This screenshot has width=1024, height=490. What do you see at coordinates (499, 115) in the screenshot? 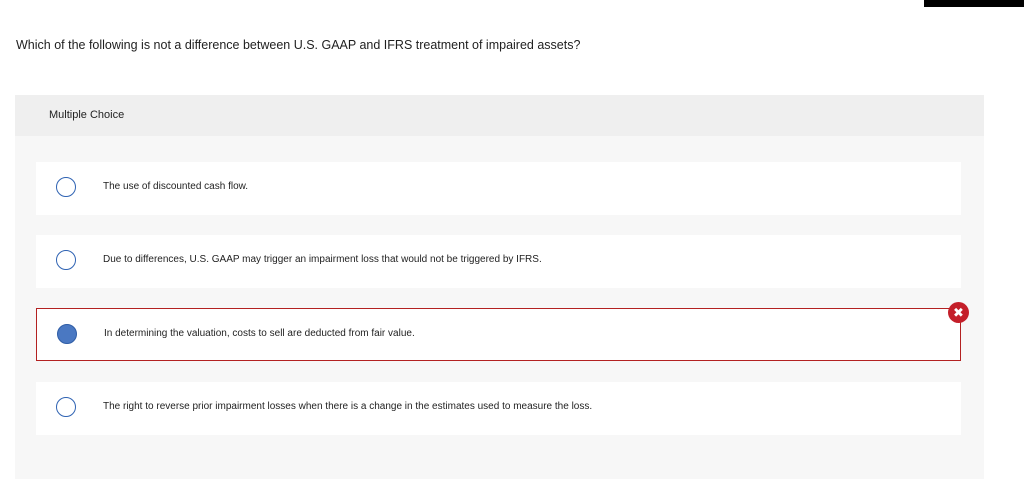
I see `multiple-choice-header: Multiple Choice` at bounding box center [499, 115].